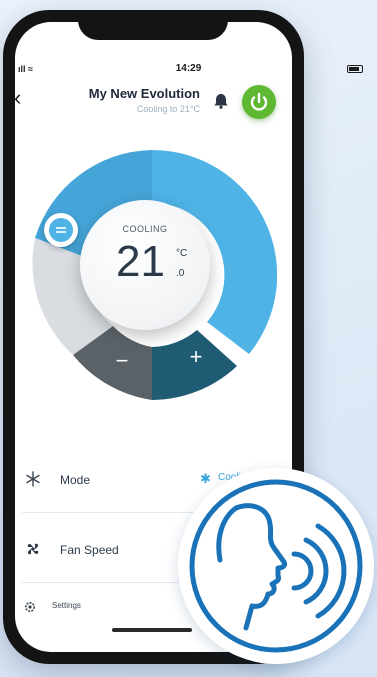 This screenshot has height=677, width=377. I want to click on temperature-unit: °C, so click(182, 253).